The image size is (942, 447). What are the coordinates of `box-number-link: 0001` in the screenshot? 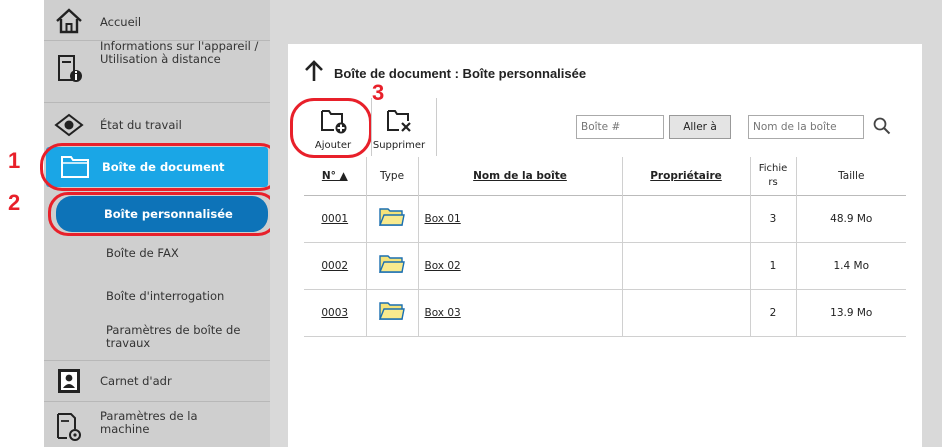 It's located at (334, 219).